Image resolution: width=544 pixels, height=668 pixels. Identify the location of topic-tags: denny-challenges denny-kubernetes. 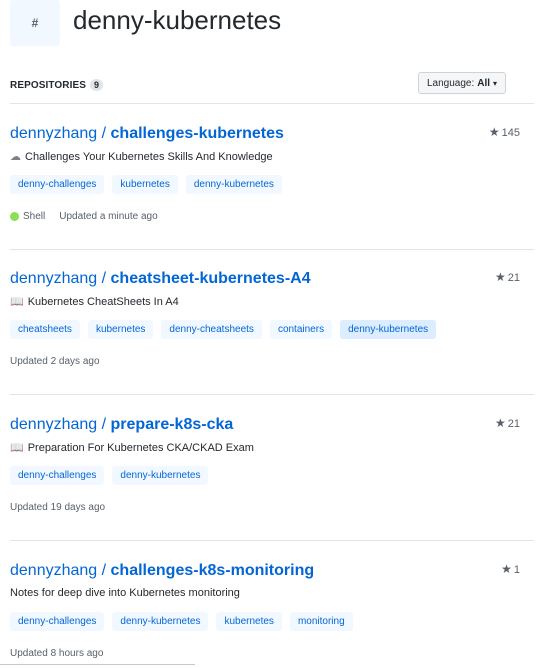
(109, 475).